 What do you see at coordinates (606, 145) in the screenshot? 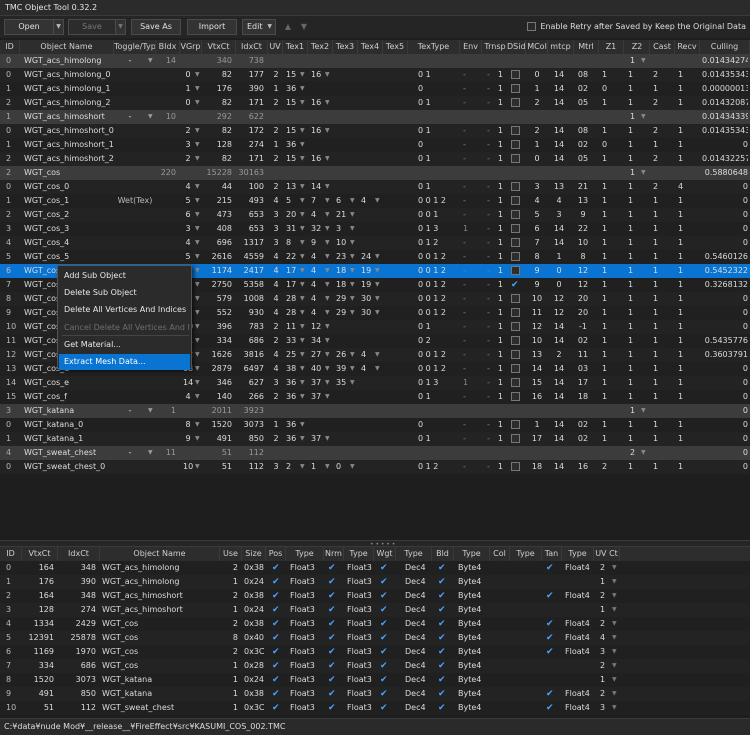
I see `z1-value: 0` at bounding box center [606, 145].